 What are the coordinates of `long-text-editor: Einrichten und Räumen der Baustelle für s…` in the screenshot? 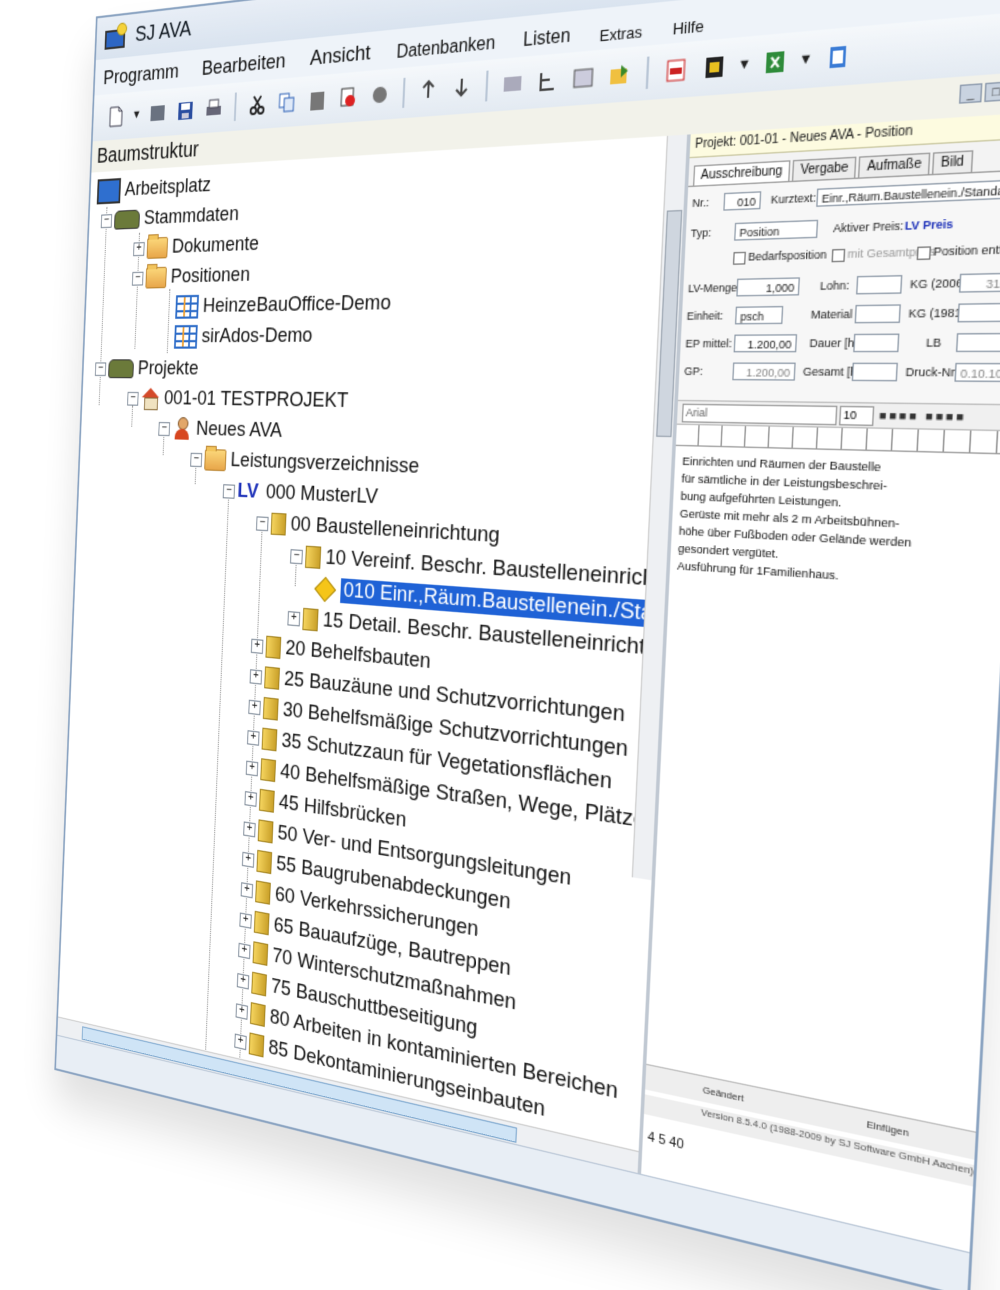 It's located at (830, 628).